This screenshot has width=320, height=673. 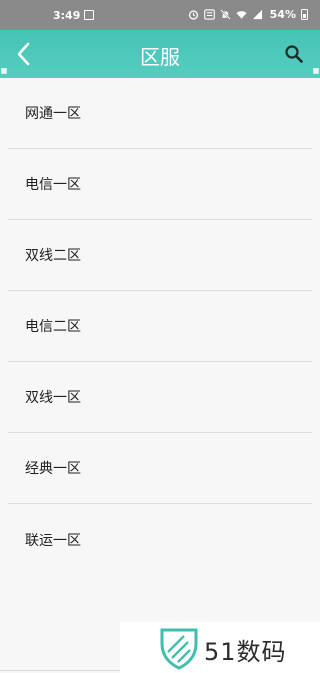 I want to click on battery-percent: 54%, so click(x=282, y=14).